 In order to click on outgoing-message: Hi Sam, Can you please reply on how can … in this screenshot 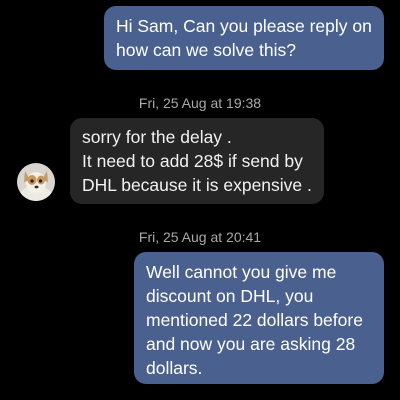, I will do `click(244, 38)`.